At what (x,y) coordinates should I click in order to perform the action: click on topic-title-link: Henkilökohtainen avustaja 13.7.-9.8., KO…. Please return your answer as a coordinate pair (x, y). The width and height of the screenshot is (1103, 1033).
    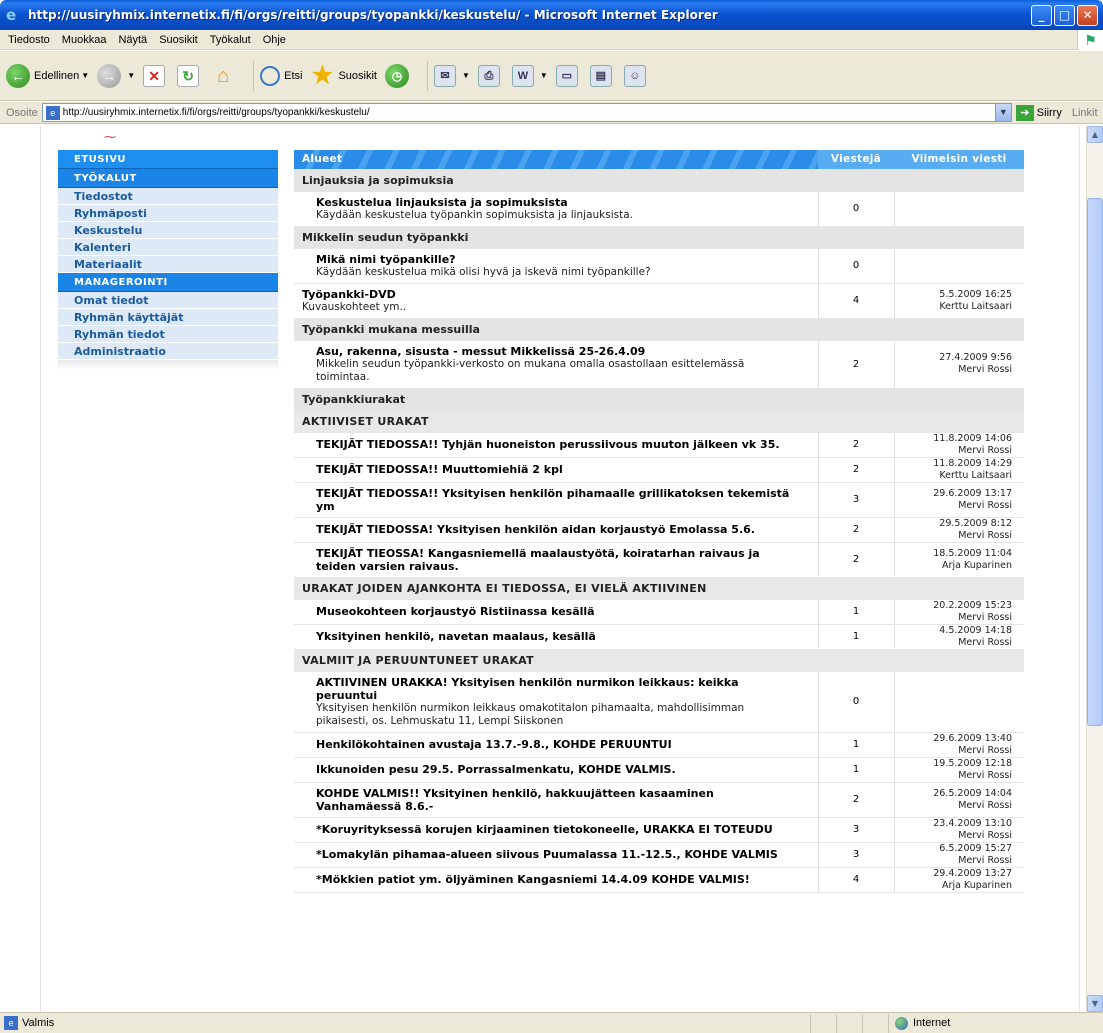
    Looking at the image, I should click on (557, 744).